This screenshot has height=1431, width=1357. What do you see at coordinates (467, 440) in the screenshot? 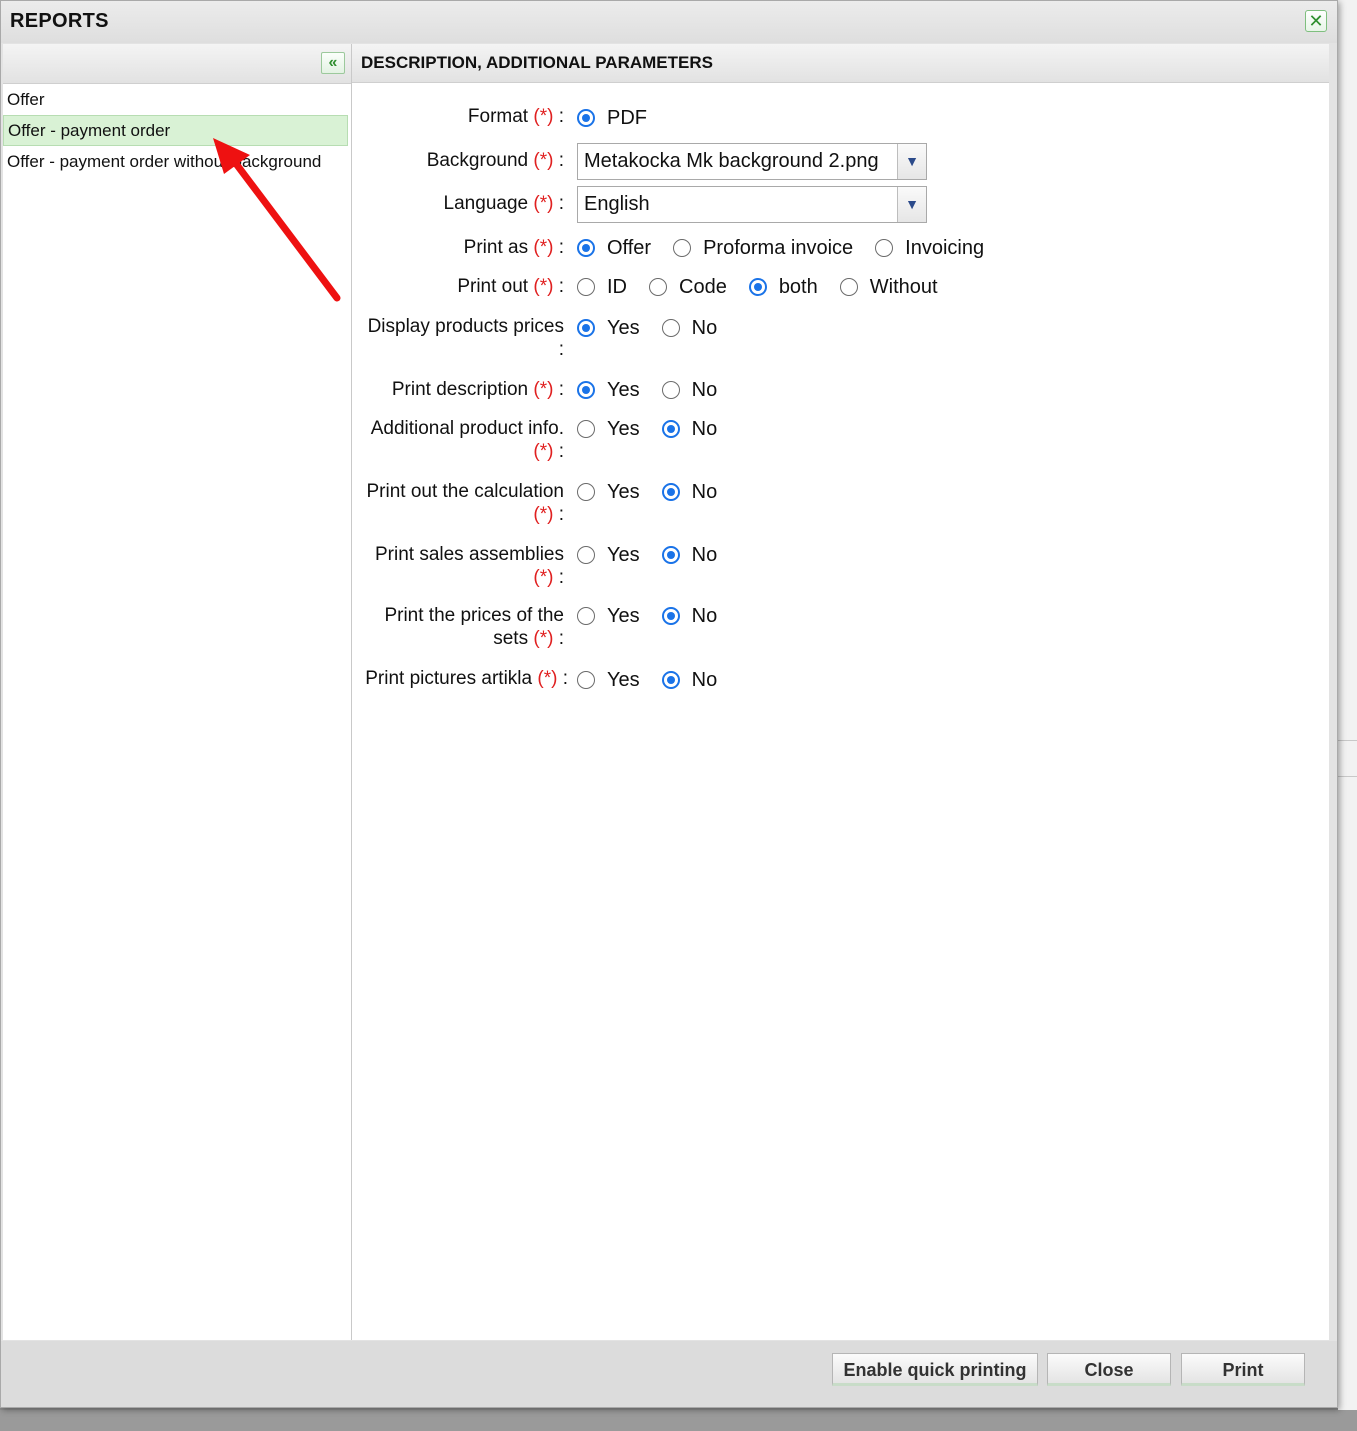
I see `additional-info-label: Additional product info. (*) :` at bounding box center [467, 440].